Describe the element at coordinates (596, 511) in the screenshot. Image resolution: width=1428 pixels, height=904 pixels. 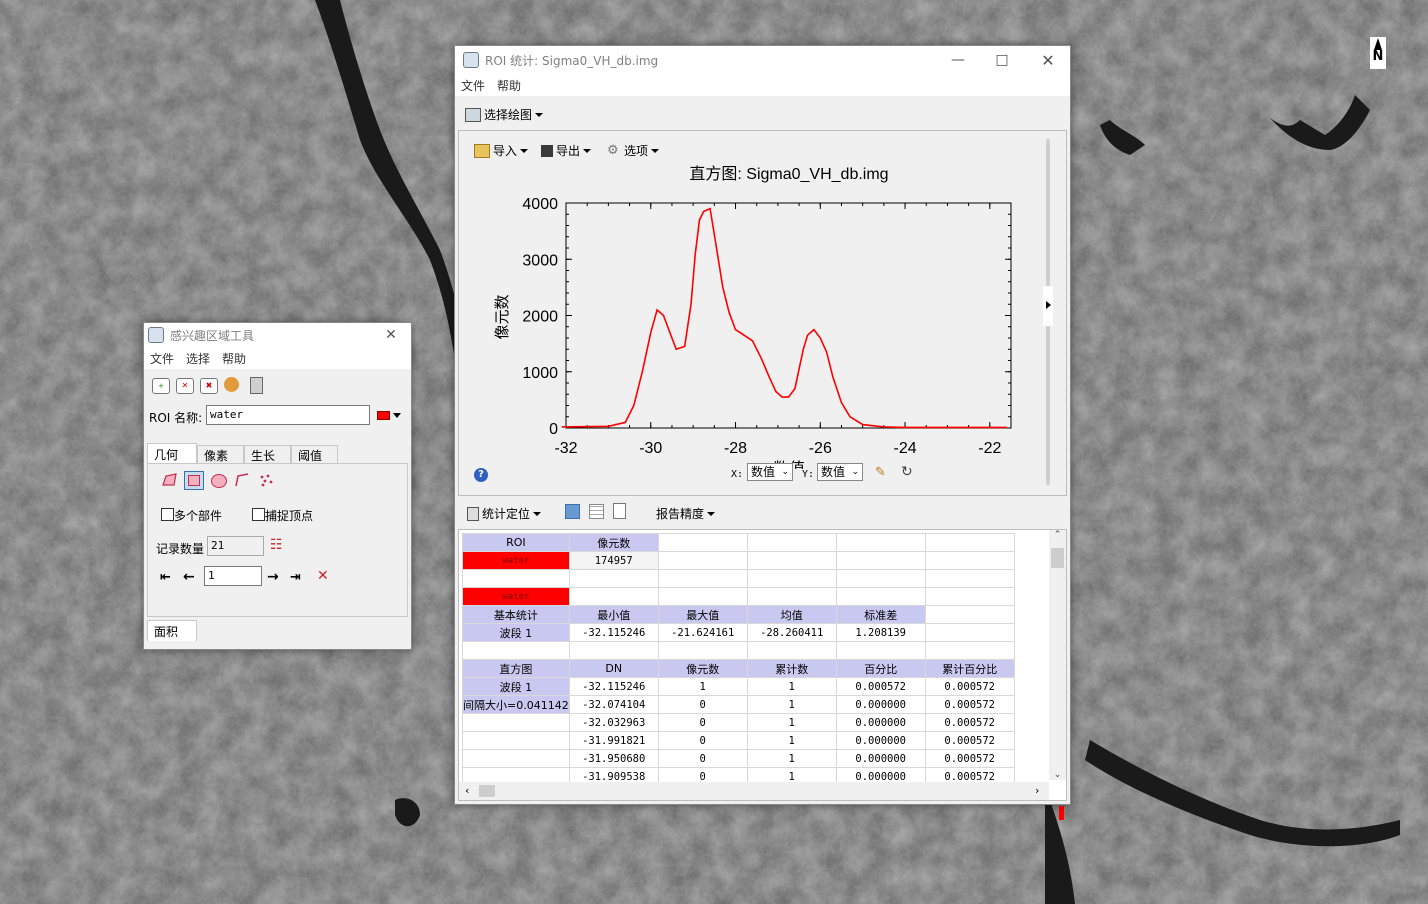
I see `layout-grid-icon` at that location.